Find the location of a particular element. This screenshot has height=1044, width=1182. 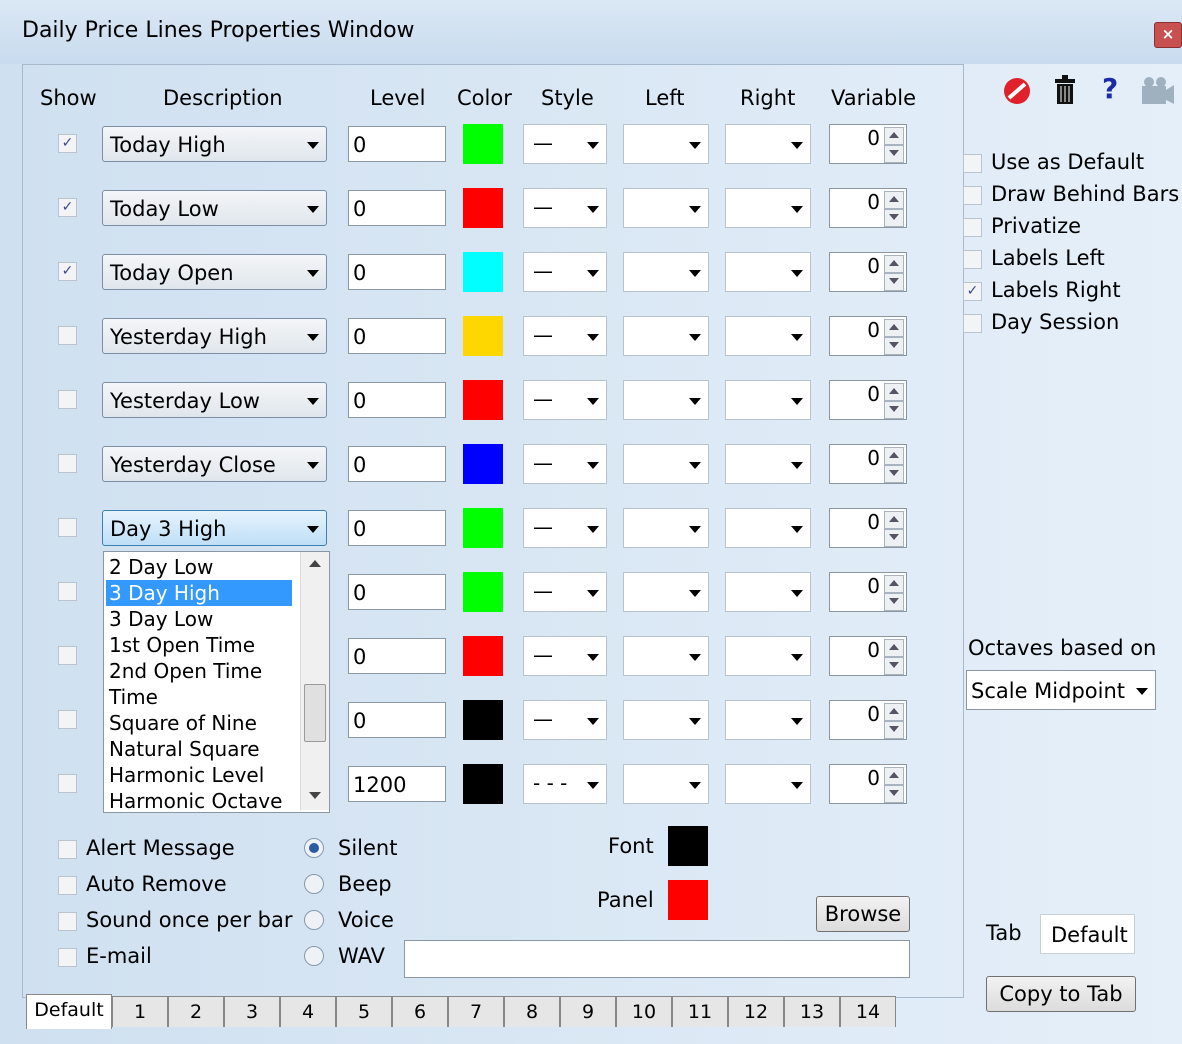

auto-remove-checkbox is located at coordinates (67, 885).